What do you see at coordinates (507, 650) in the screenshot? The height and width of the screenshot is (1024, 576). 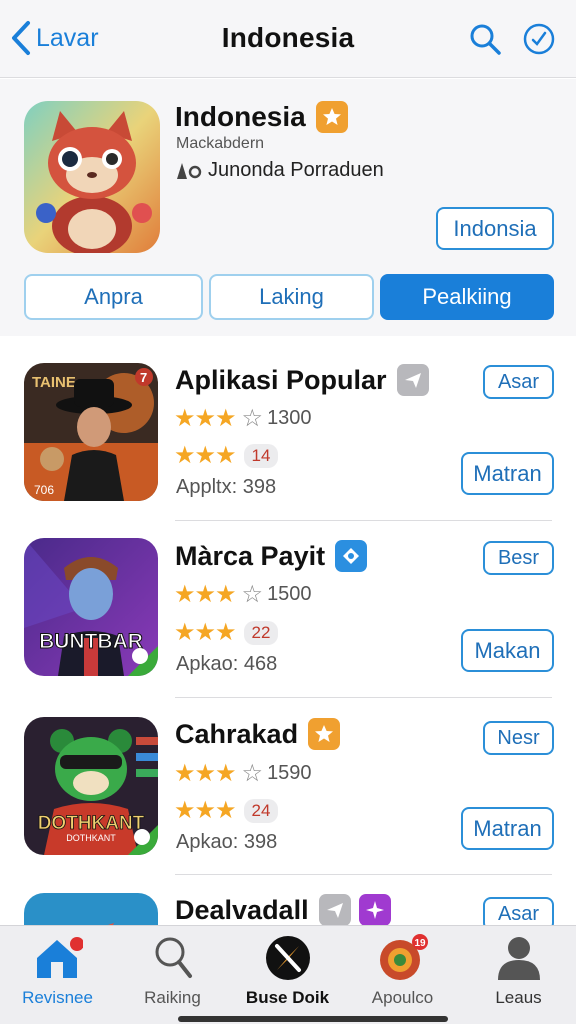 I see `open-button: Makan` at bounding box center [507, 650].